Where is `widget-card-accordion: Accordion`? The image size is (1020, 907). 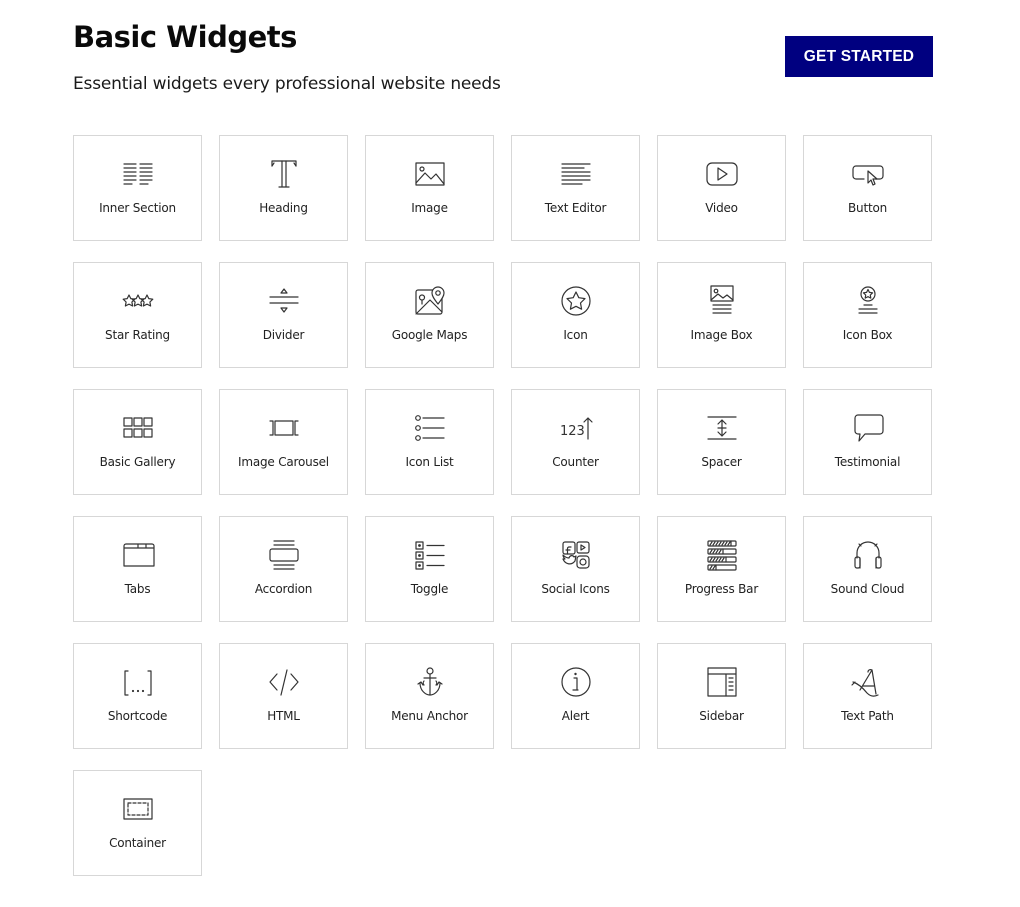
widget-card-accordion: Accordion is located at coordinates (283, 569).